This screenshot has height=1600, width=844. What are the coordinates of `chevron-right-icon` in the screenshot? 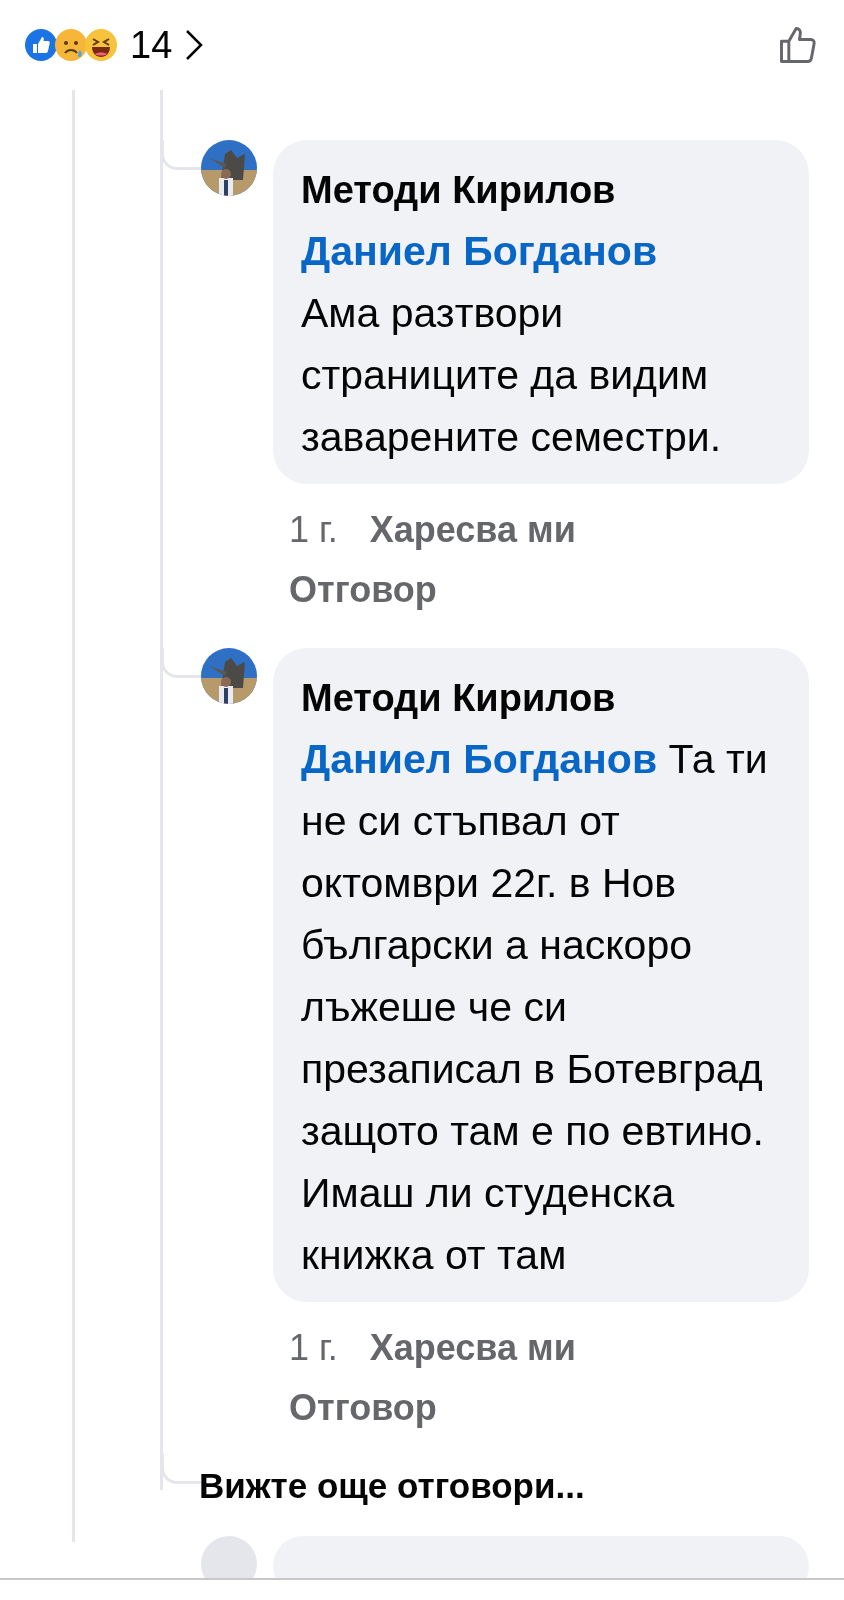 It's located at (194, 45).